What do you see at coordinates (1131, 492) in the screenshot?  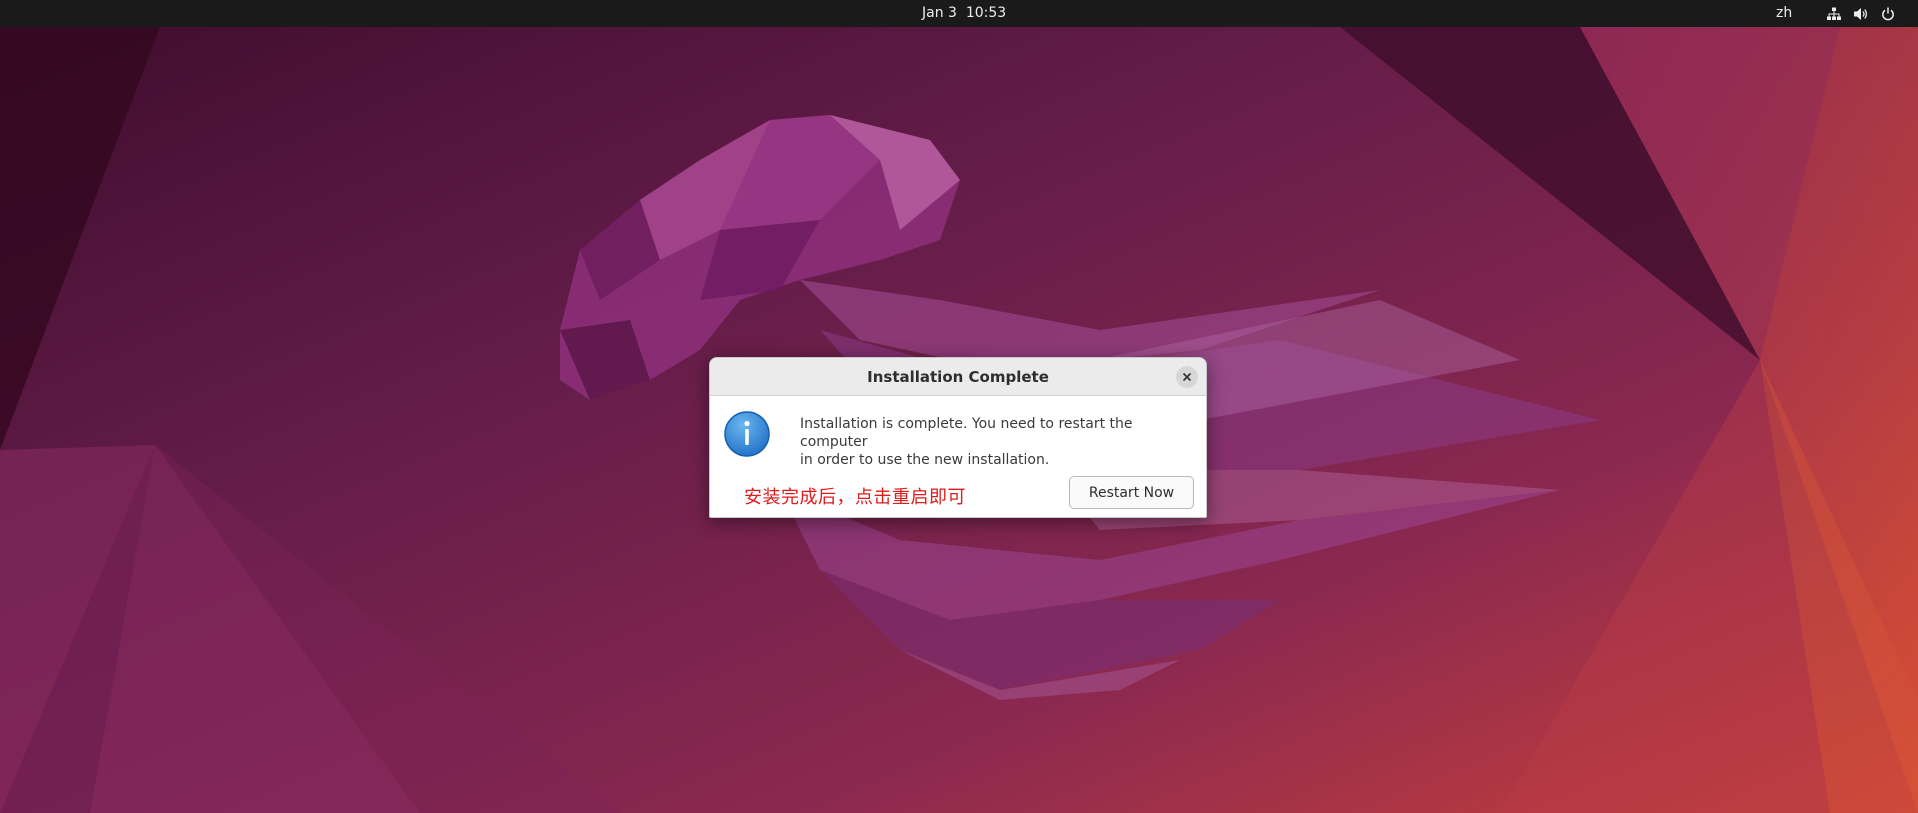 I see `restart-now-button: Restart Now` at bounding box center [1131, 492].